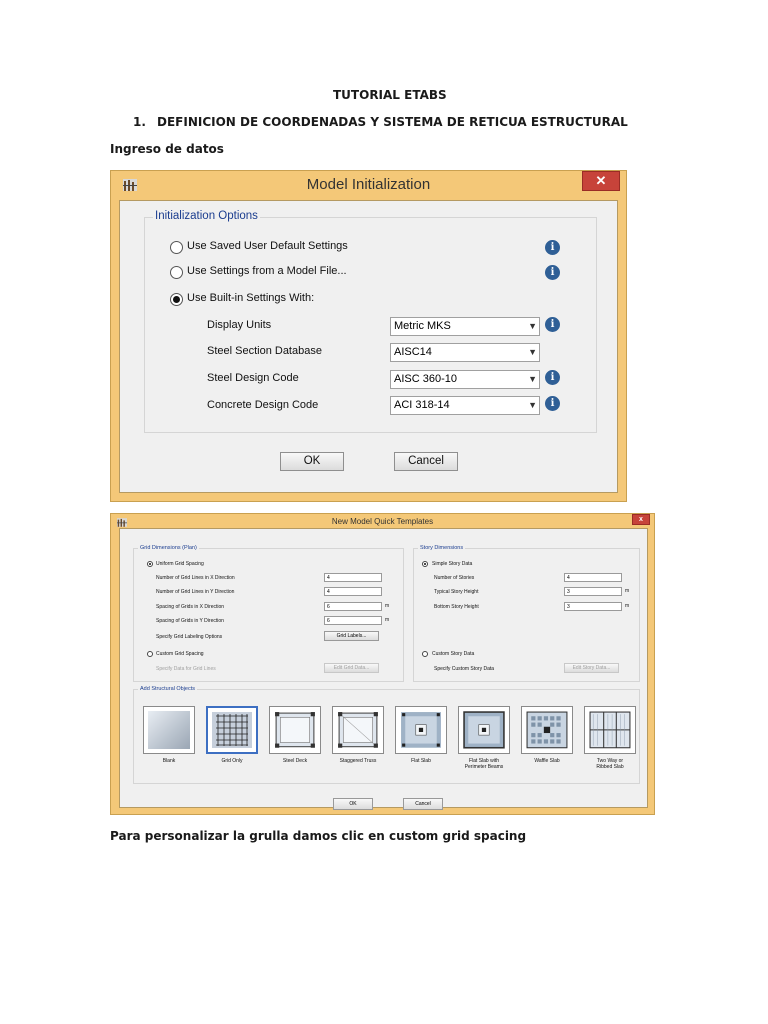 The width and height of the screenshot is (768, 1024). What do you see at coordinates (413, 352) in the screenshot?
I see `select-value: AISC14` at bounding box center [413, 352].